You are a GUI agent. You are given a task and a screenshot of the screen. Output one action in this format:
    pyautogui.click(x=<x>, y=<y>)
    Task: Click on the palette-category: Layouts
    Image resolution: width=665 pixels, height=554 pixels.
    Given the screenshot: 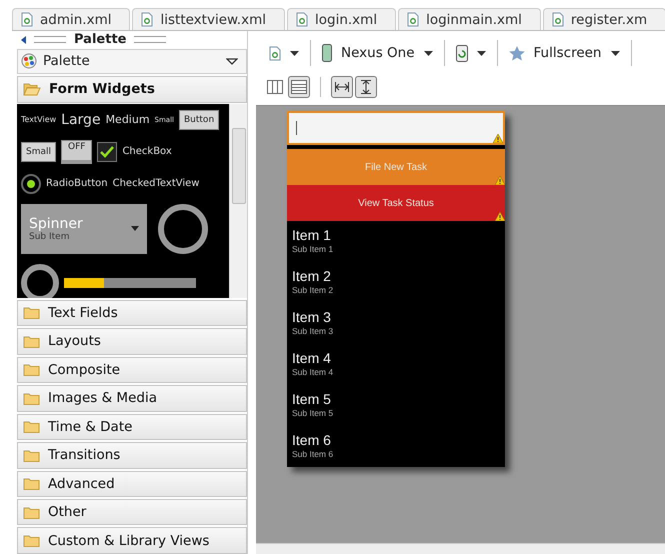 What is the action you would take?
    pyautogui.click(x=132, y=341)
    